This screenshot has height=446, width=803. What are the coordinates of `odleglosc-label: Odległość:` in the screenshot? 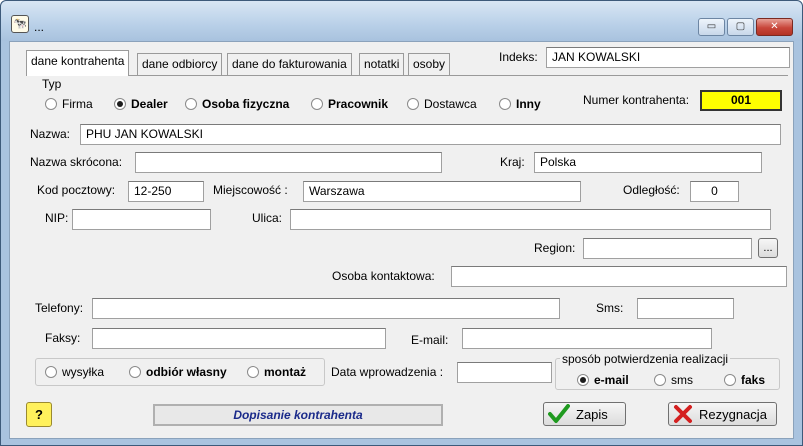 It's located at (651, 190).